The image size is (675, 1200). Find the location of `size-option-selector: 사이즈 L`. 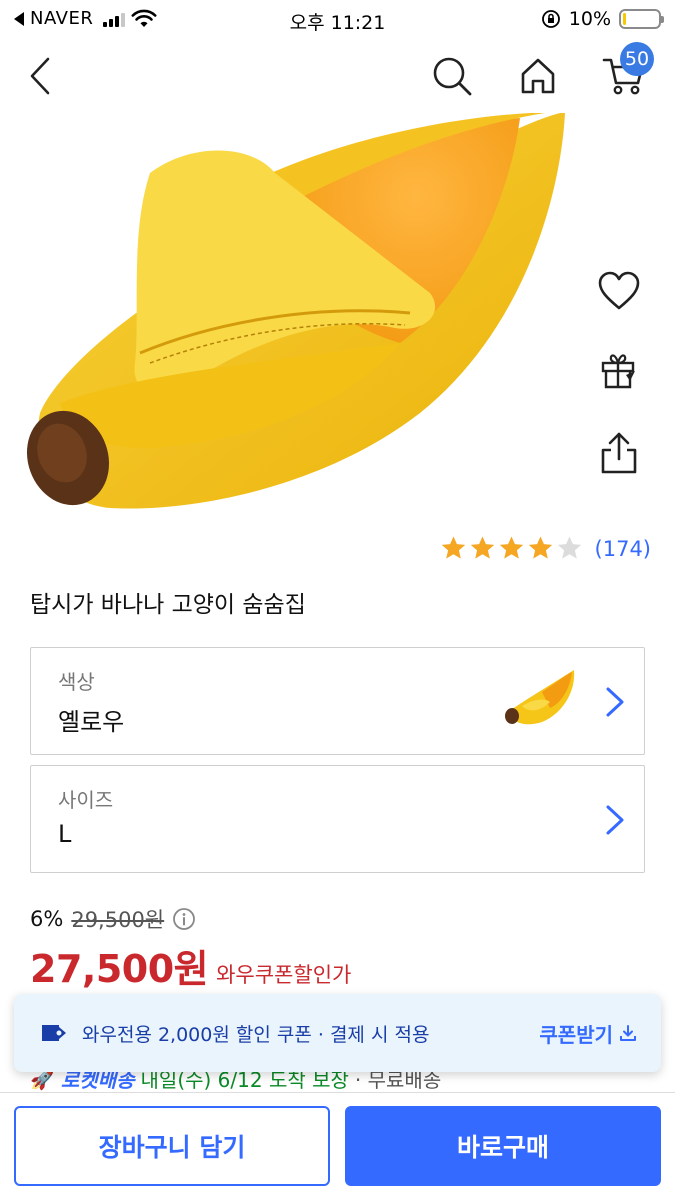

size-option-selector: 사이즈 L is located at coordinates (337, 819).